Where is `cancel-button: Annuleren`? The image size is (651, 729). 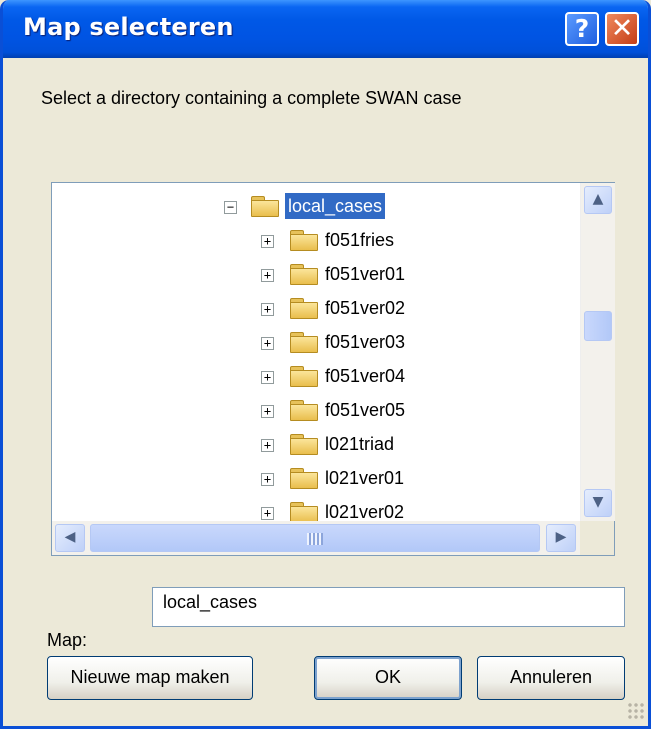
cancel-button: Annuleren is located at coordinates (551, 678).